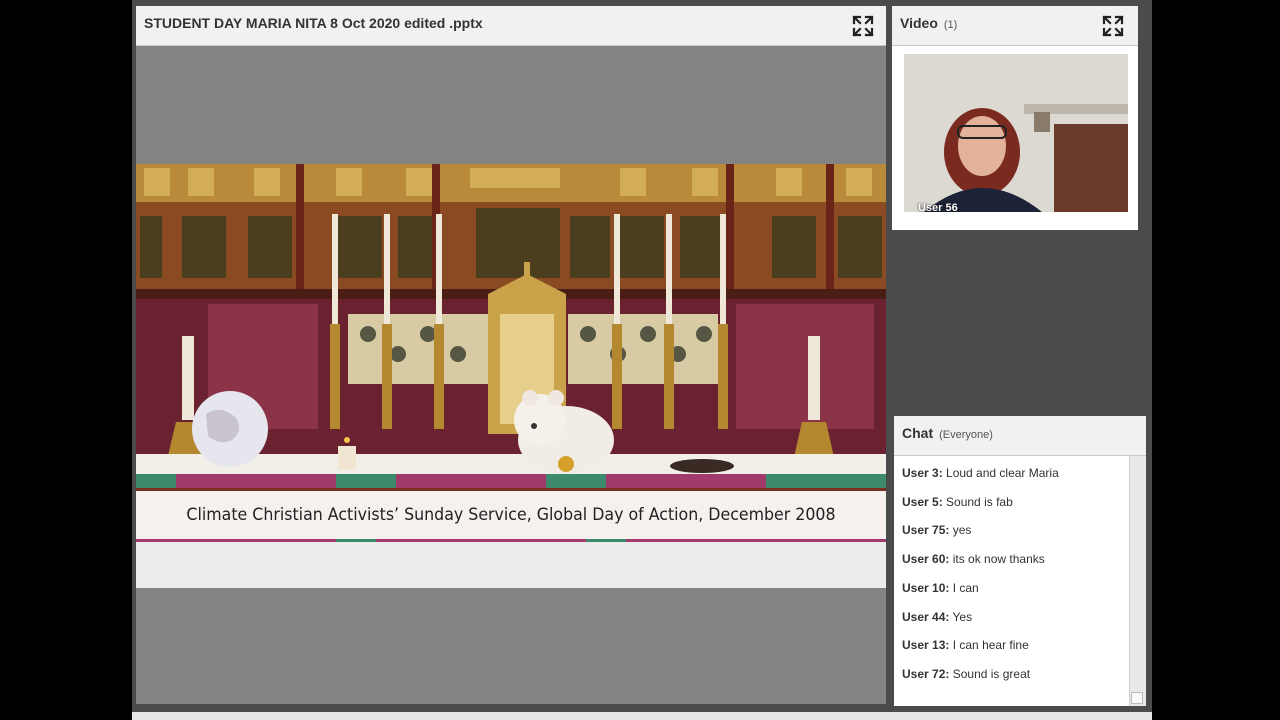  What do you see at coordinates (919, 23) in the screenshot?
I see `video-pod-title: Video` at bounding box center [919, 23].